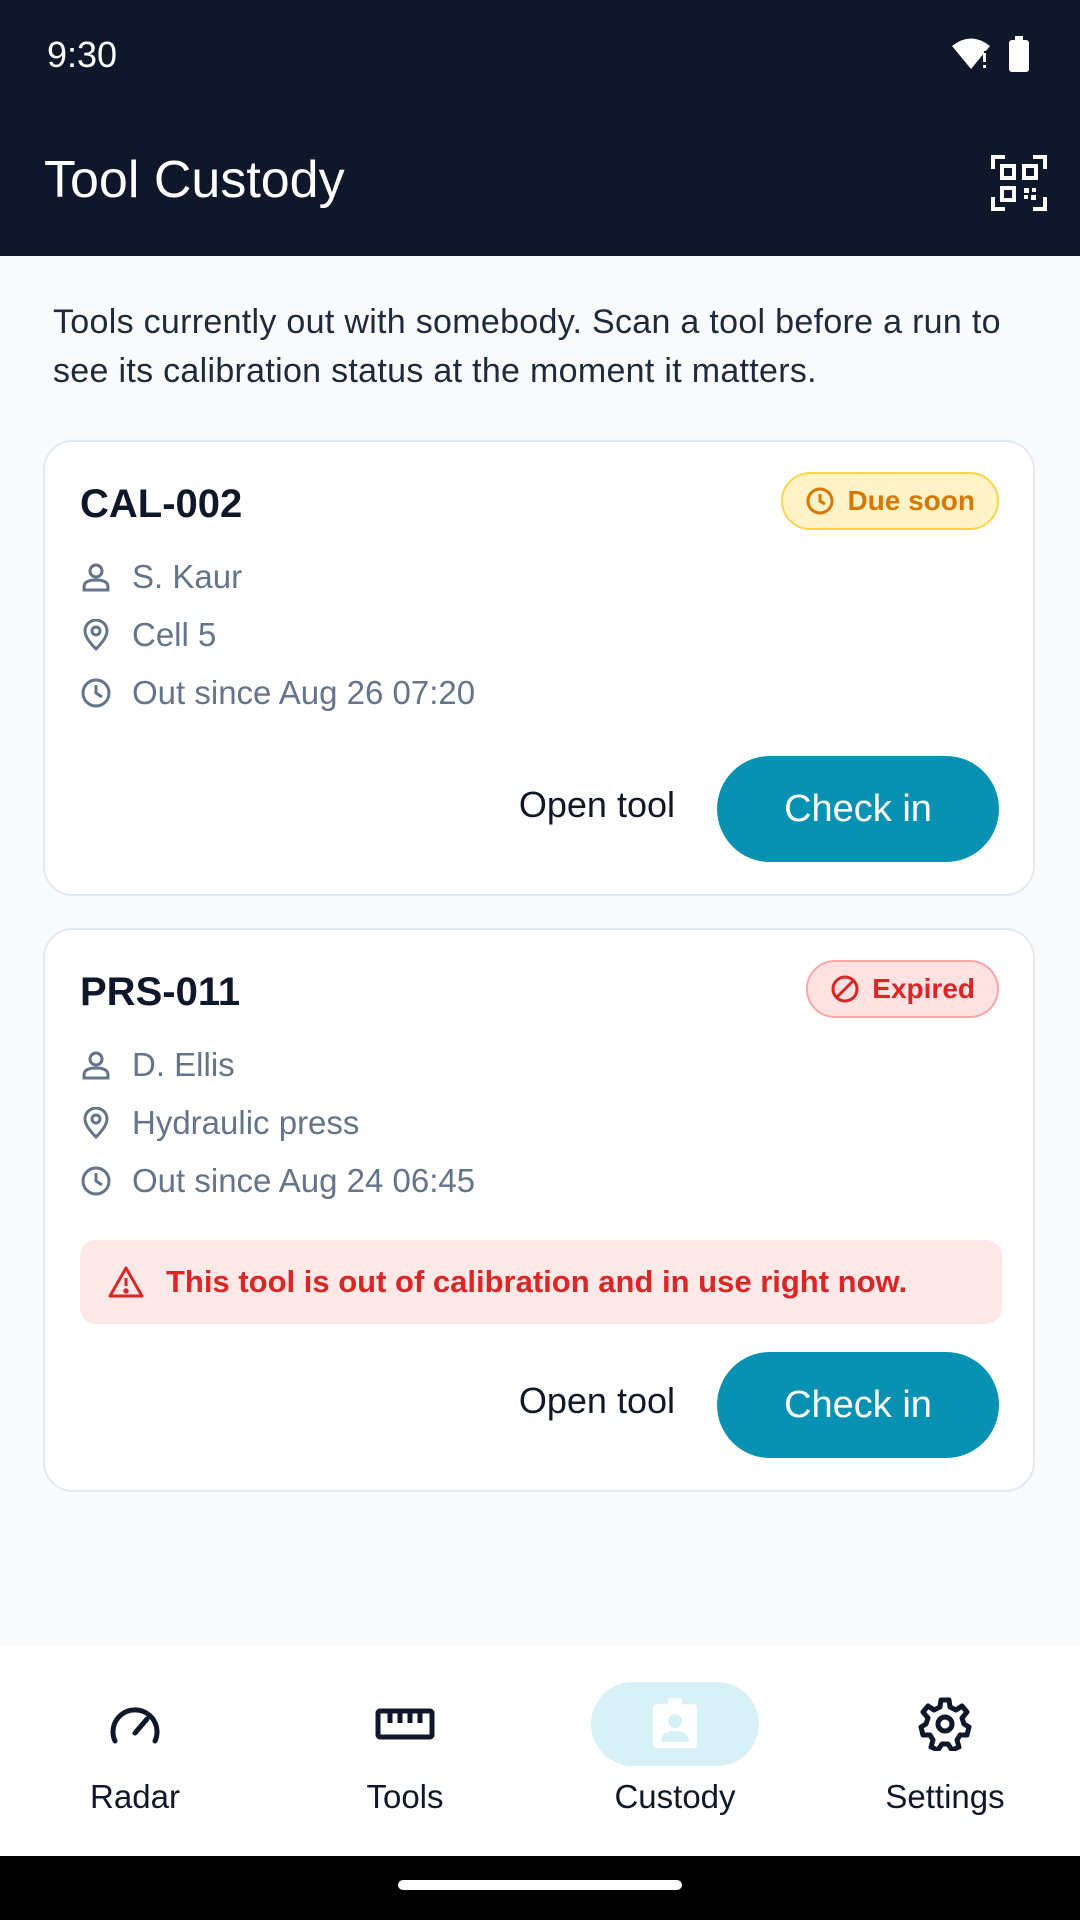 The image size is (1080, 1920). What do you see at coordinates (405, 1751) in the screenshot?
I see `nav-item-tools: Tools` at bounding box center [405, 1751].